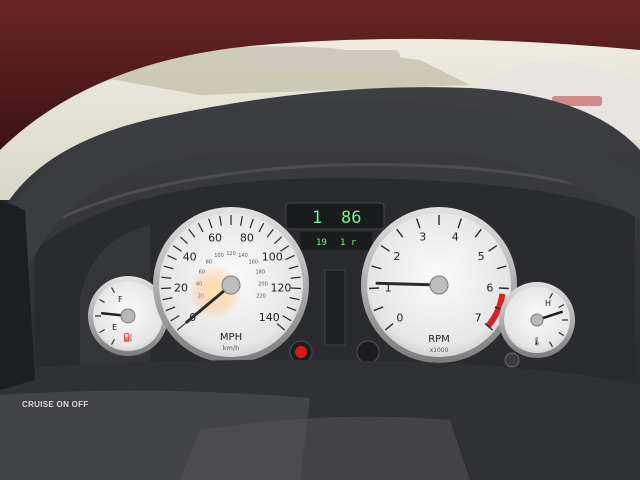 The height and width of the screenshot is (480, 640). I want to click on speedometer-mph-label: 20, so click(181, 287).